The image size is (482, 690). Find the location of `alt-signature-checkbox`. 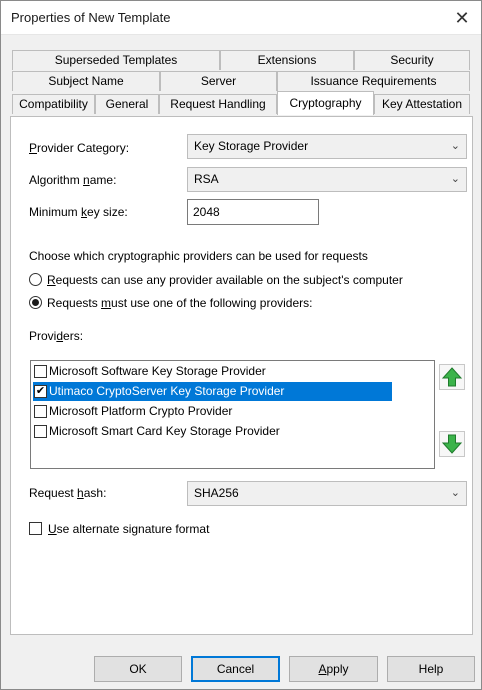

alt-signature-checkbox is located at coordinates (35, 528).